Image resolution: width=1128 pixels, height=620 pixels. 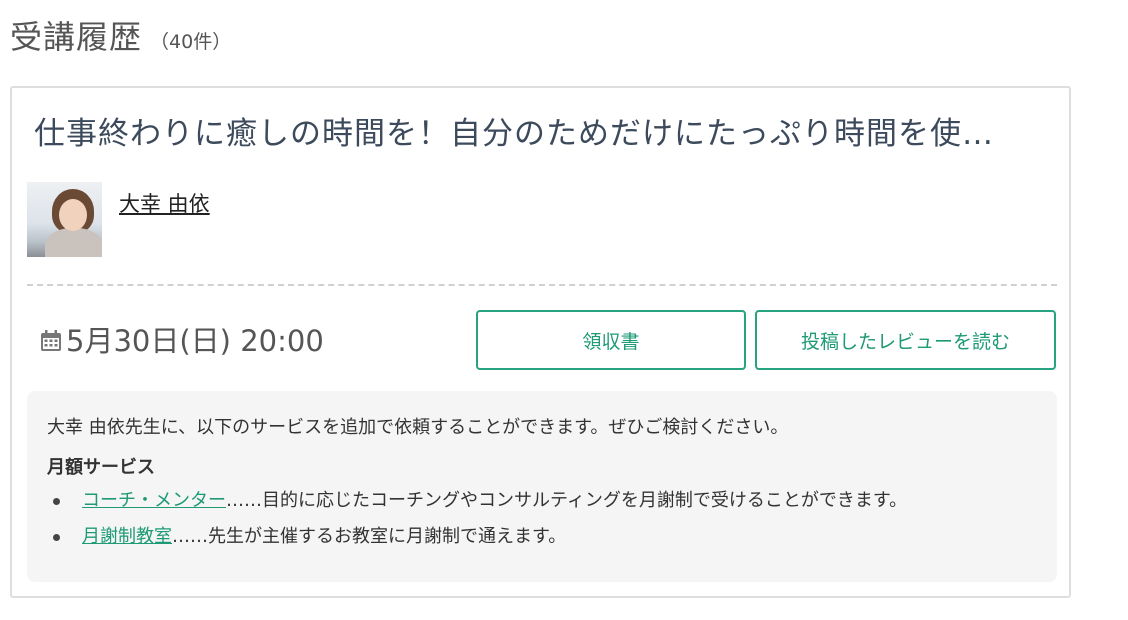 I want to click on page-header: 受講履歴 （40件）, so click(x=120, y=35).